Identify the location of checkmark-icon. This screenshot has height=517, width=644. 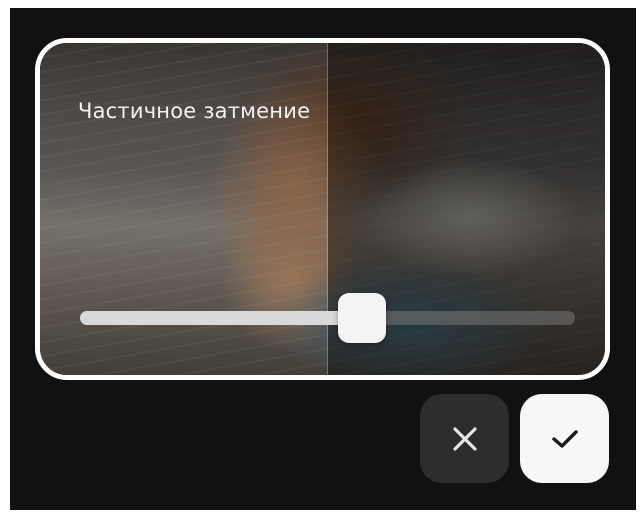
(565, 439).